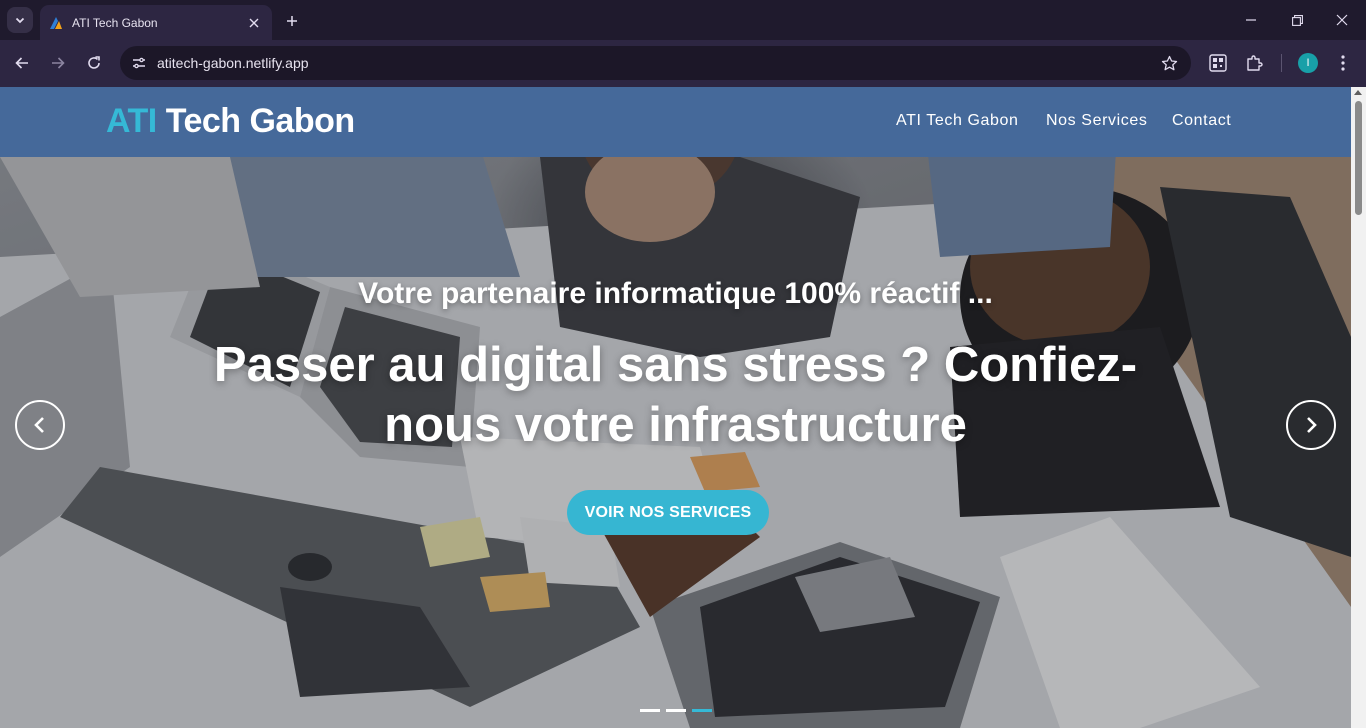 This screenshot has width=1366, height=728. I want to click on plus-icon, so click(292, 21).